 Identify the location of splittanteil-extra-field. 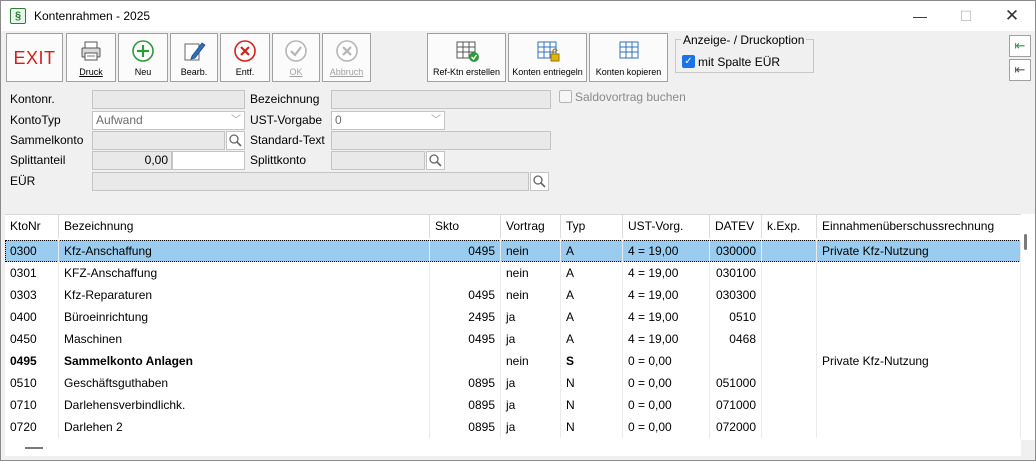
(208, 160).